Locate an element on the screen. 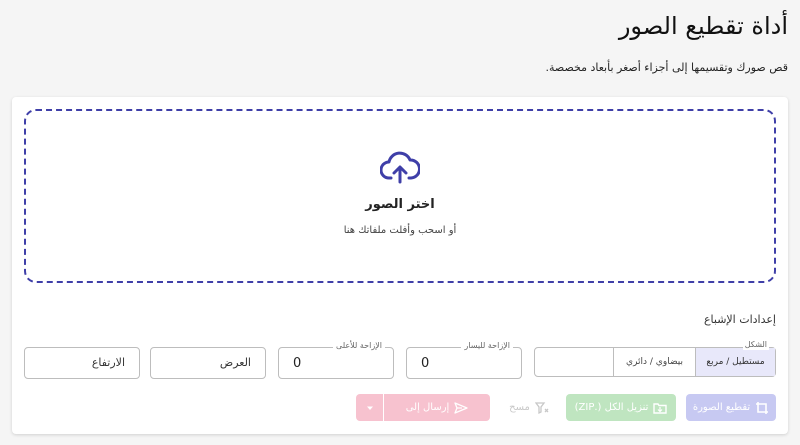 The width and height of the screenshot is (800, 445). caret-down-icon is located at coordinates (369, 408).